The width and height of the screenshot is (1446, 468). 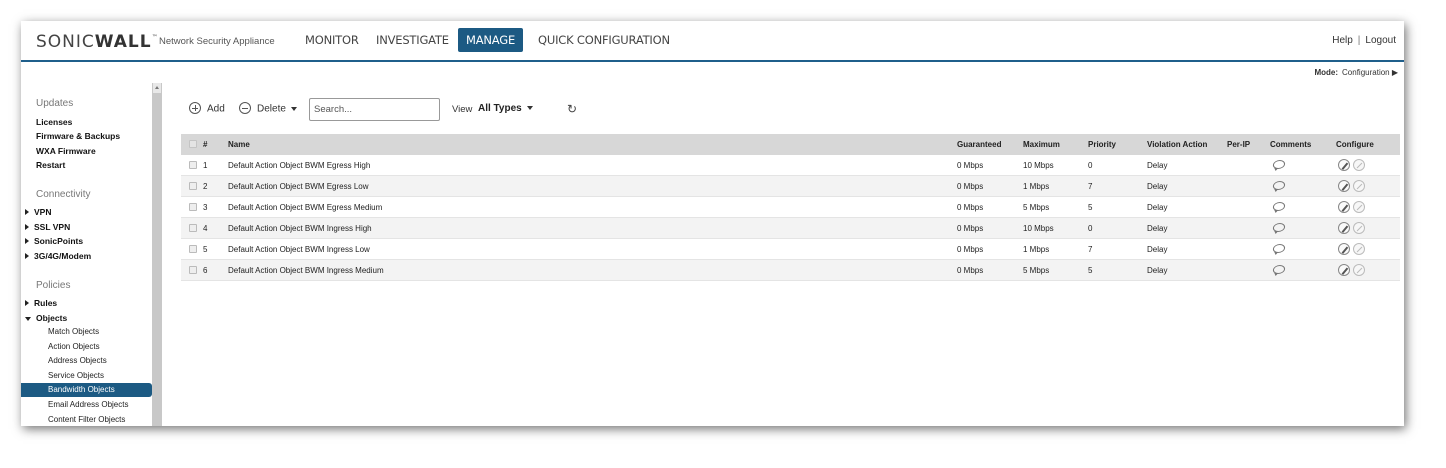 What do you see at coordinates (205, 144) in the screenshot?
I see `column-header-number: #` at bounding box center [205, 144].